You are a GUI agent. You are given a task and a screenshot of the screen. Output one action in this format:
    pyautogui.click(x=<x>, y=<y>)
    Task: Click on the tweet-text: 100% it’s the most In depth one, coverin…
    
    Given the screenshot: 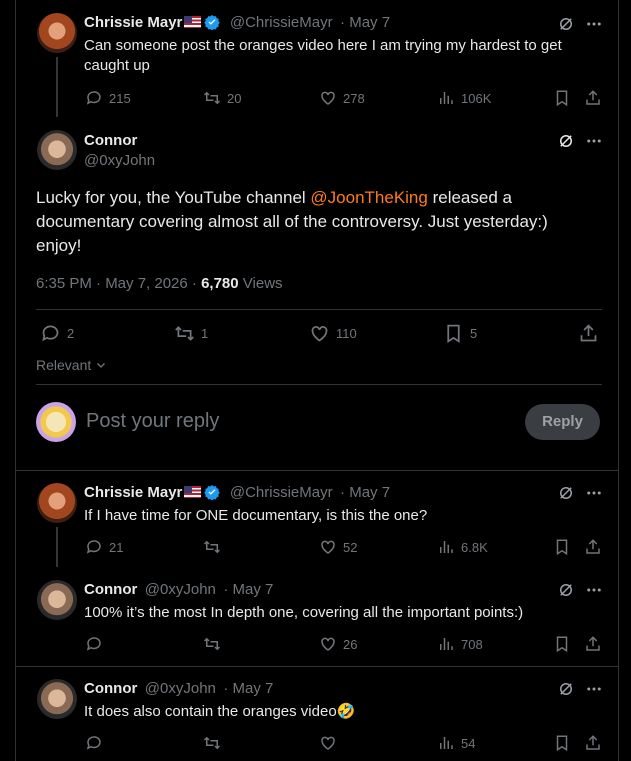 What is the action you would take?
    pyautogui.click(x=304, y=612)
    